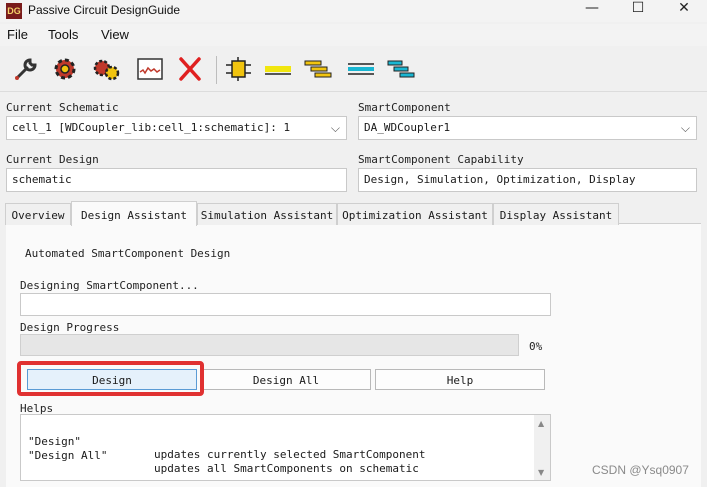  Describe the element at coordinates (285, 304) in the screenshot. I see `designing-field` at that location.